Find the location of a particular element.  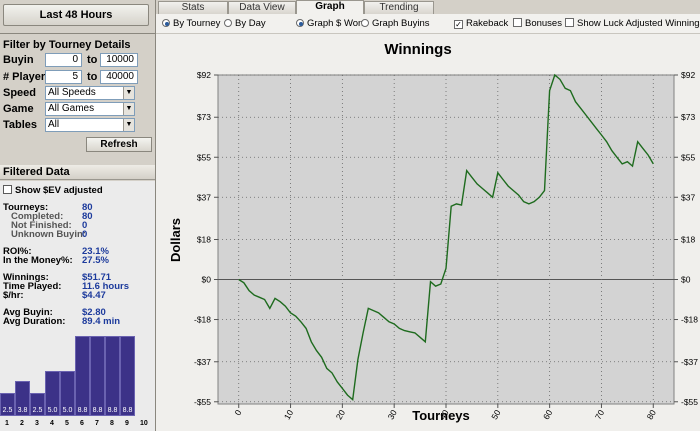

y-tick-label: $73 is located at coordinates (204, 117).